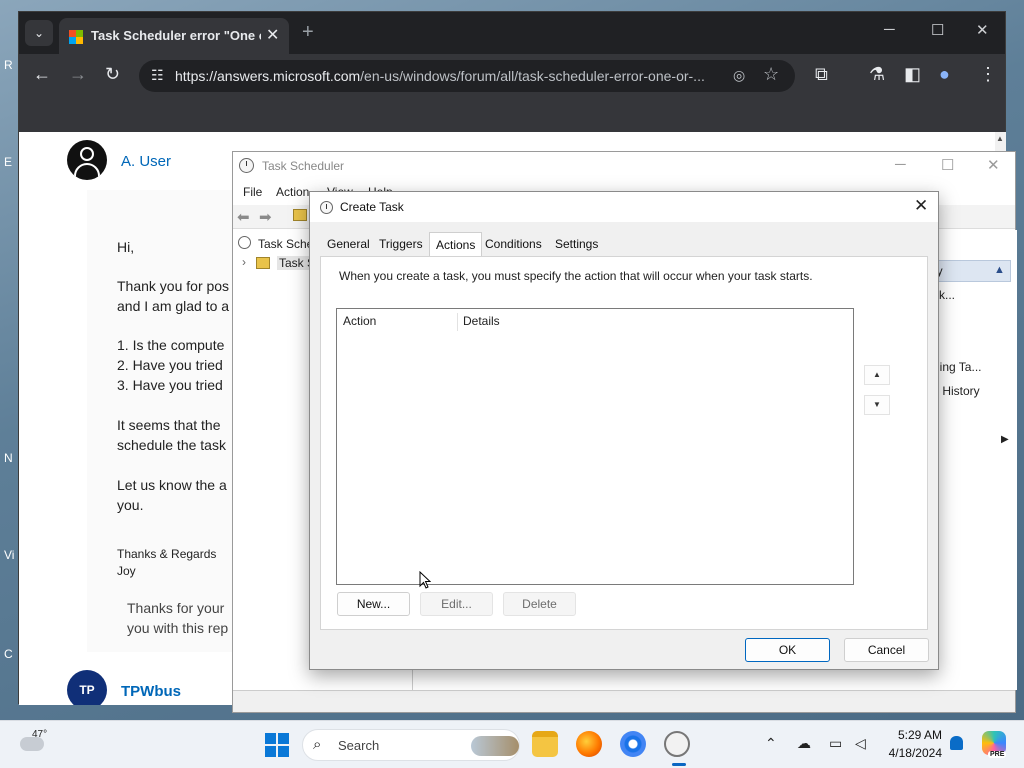 The height and width of the screenshot is (768, 1024). I want to click on post-text: Thank you for pos, so click(173, 286).